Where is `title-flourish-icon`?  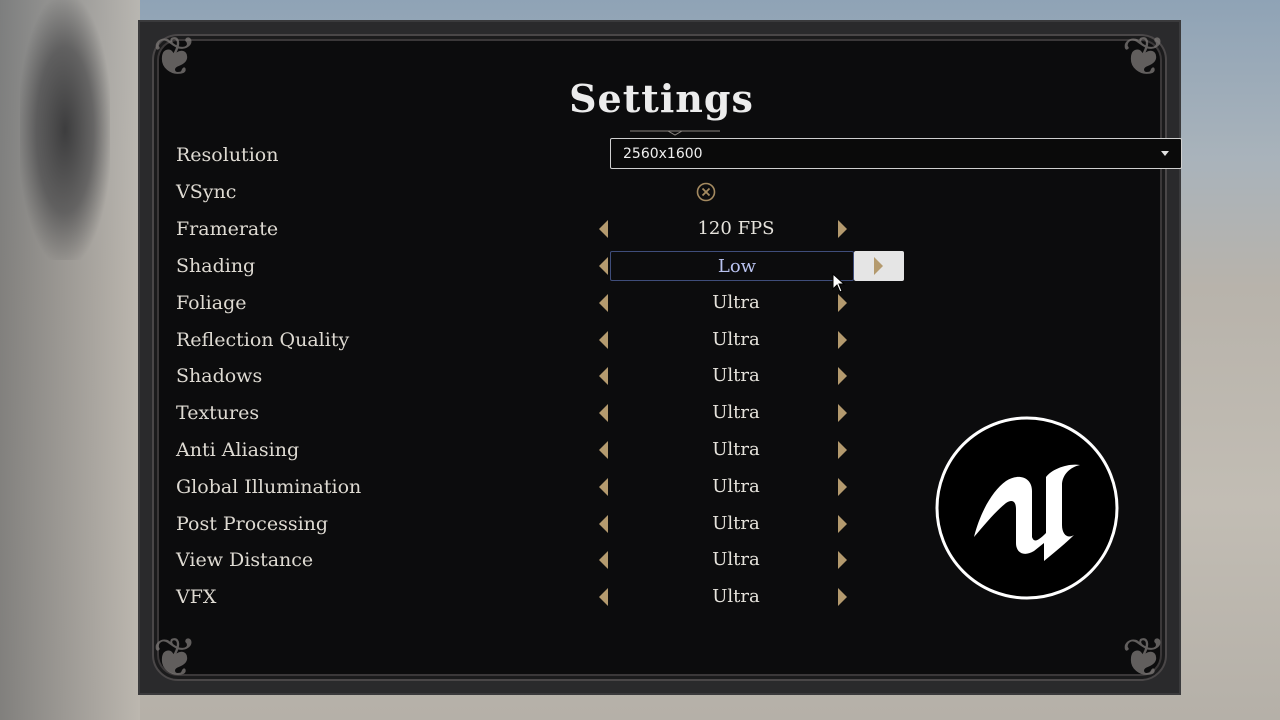 title-flourish-icon is located at coordinates (675, 133).